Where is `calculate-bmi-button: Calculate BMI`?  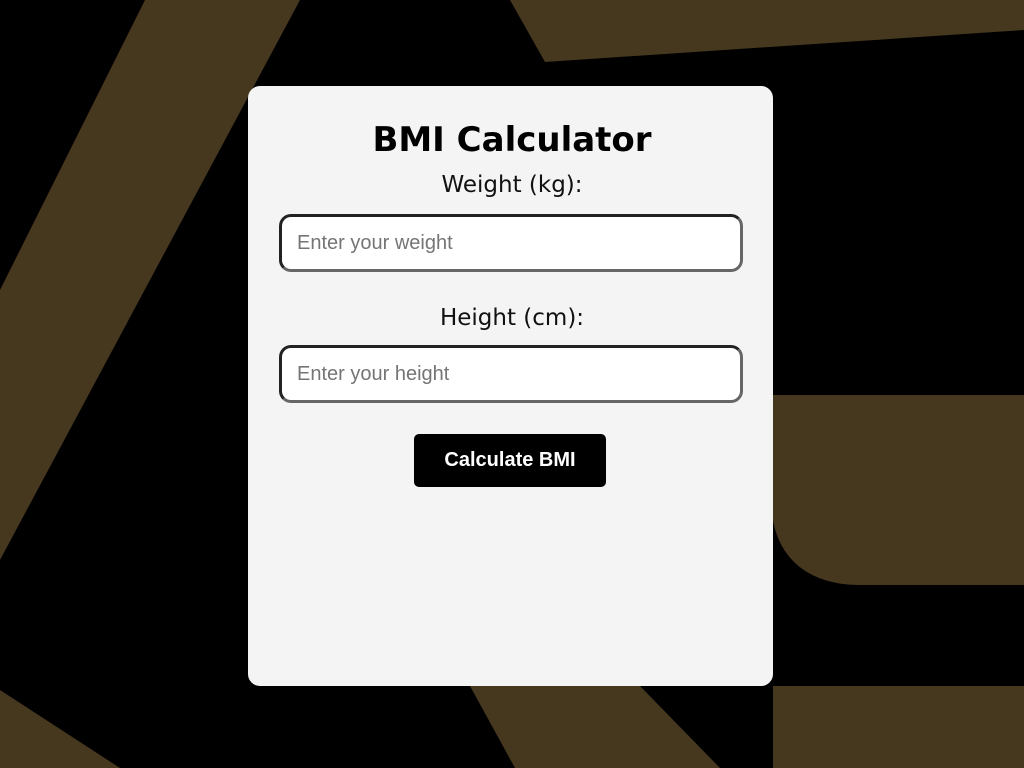
calculate-bmi-button: Calculate BMI is located at coordinates (510, 460).